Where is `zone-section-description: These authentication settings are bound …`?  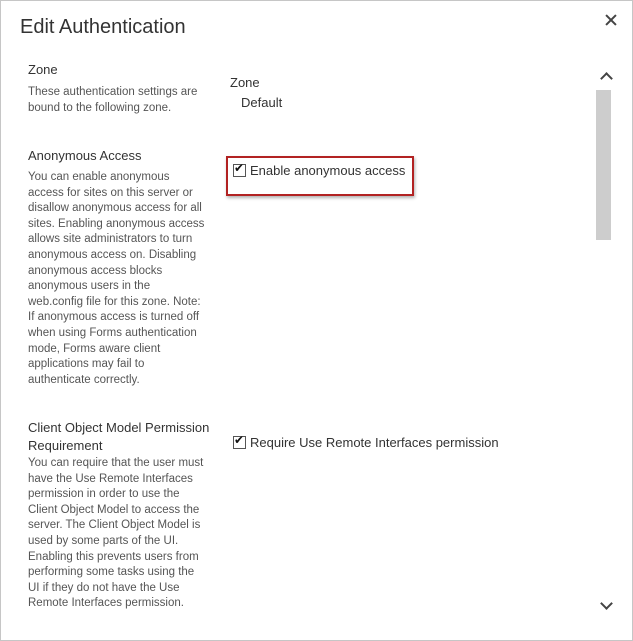 zone-section-description: These authentication settings are bound … is located at coordinates (113, 100).